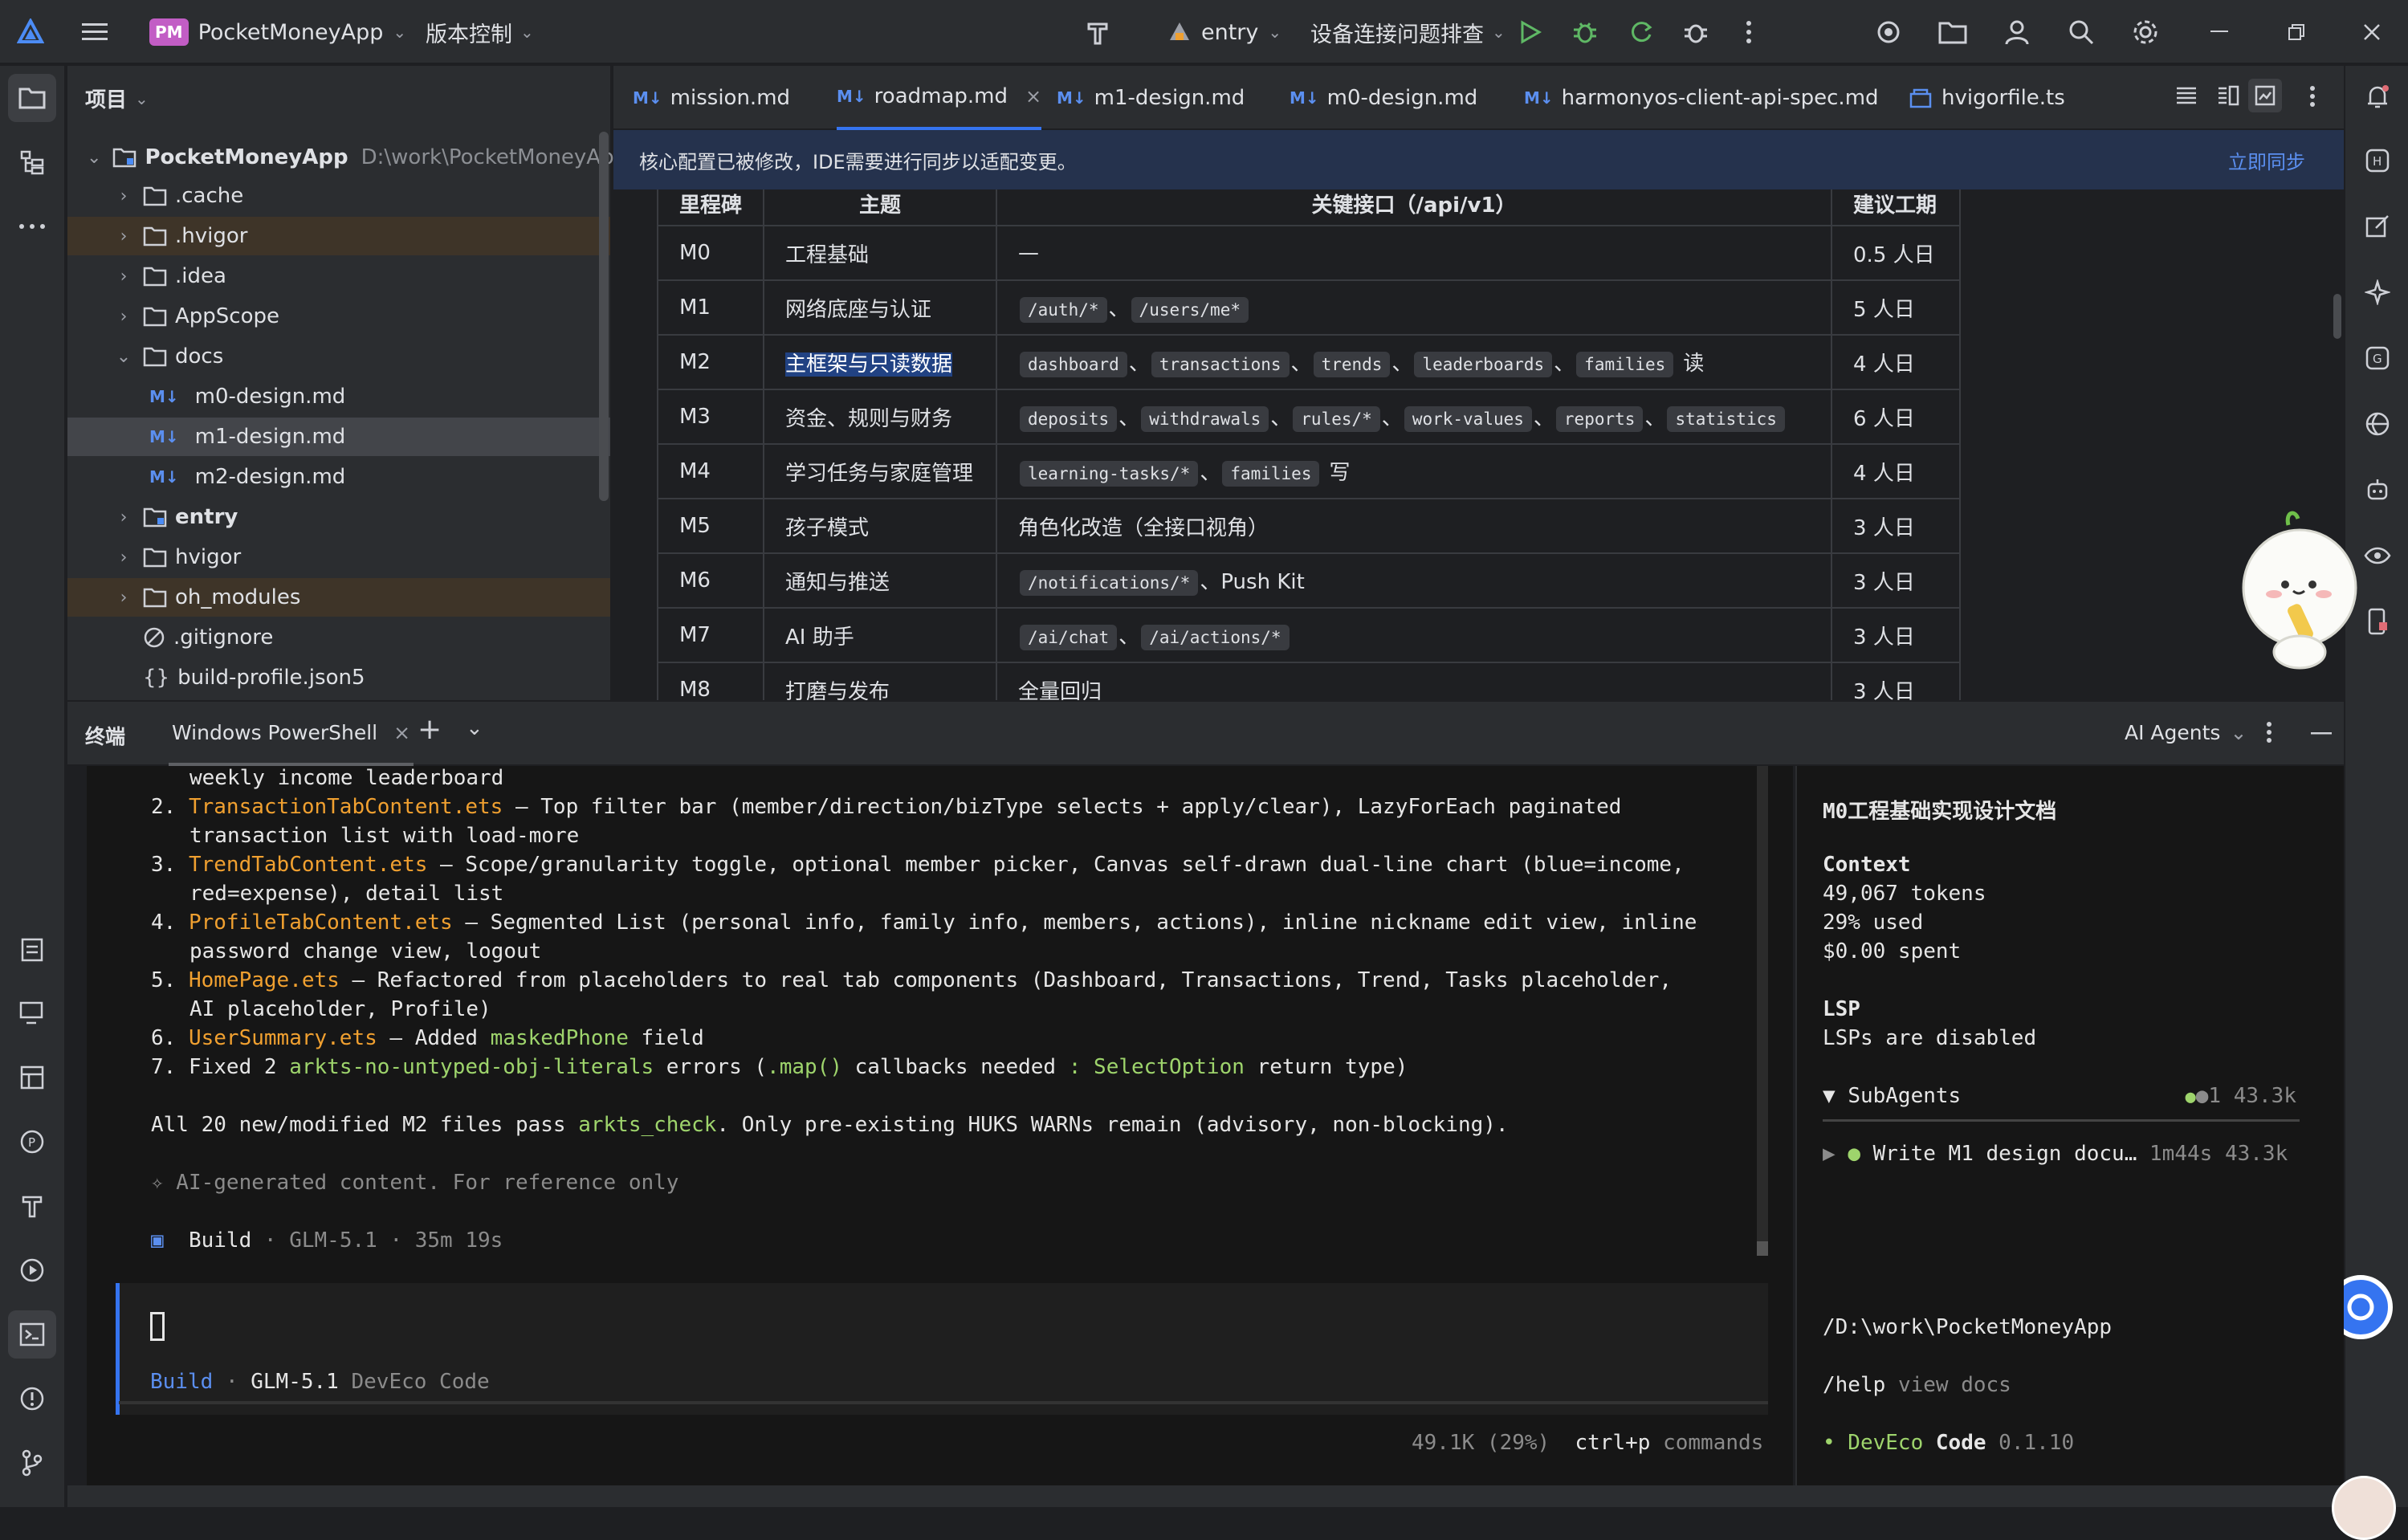 The height and width of the screenshot is (1540, 2408). What do you see at coordinates (1888, 32) in the screenshot?
I see `code-with-me-icon` at bounding box center [1888, 32].